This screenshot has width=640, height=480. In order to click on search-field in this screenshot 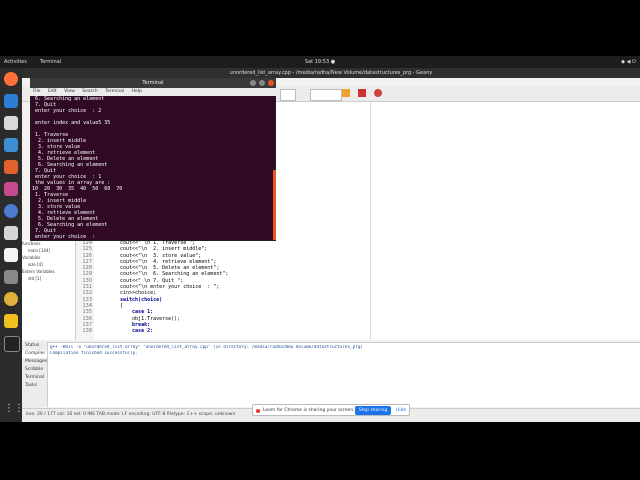, I will do `click(326, 95)`.